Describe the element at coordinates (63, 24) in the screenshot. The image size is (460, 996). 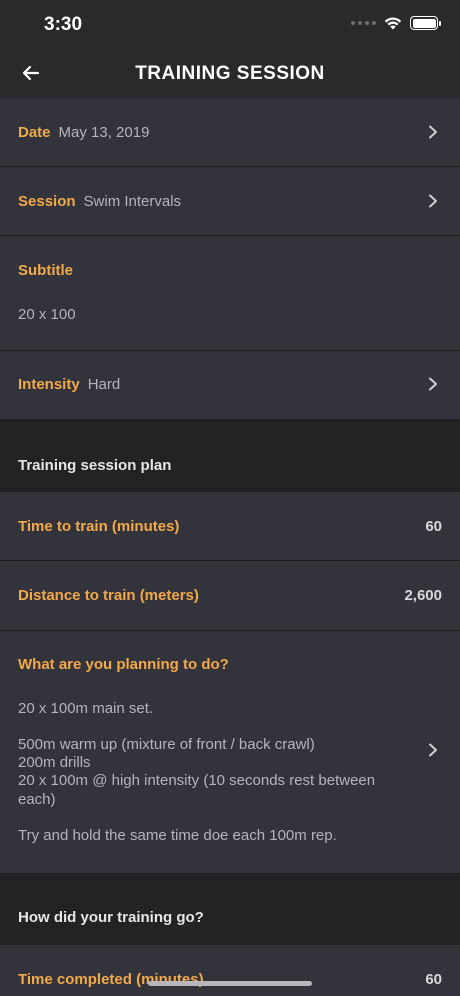
I see `status-time: 3:30` at that location.